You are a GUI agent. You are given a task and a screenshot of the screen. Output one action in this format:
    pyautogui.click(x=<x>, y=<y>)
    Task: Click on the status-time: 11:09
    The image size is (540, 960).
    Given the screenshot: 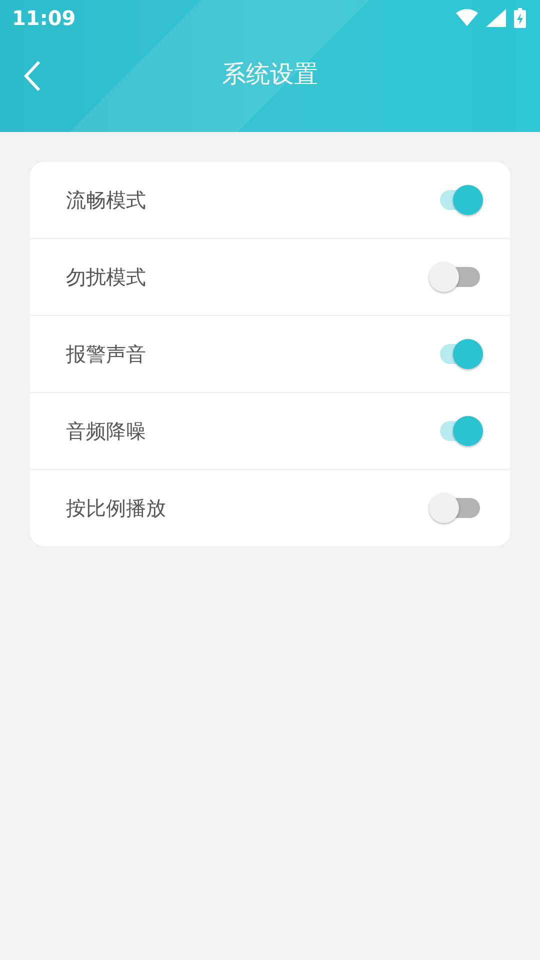 What is the action you would take?
    pyautogui.click(x=44, y=18)
    